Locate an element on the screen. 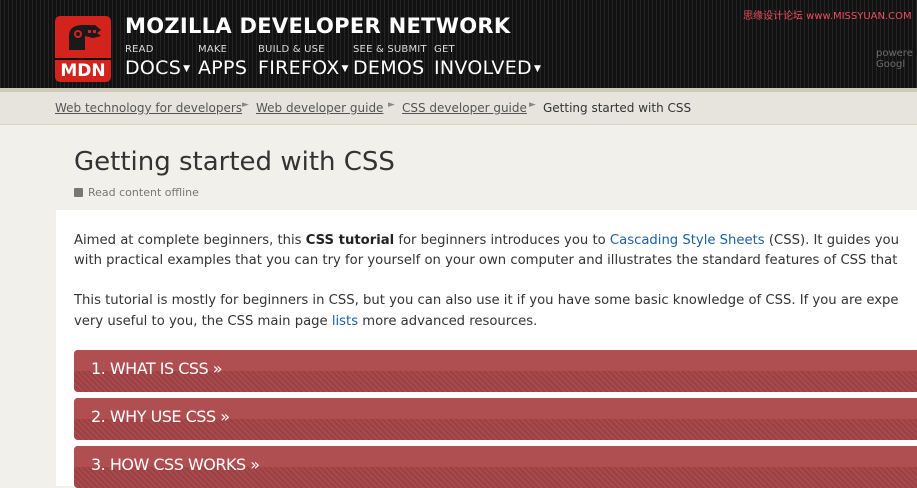 The height and width of the screenshot is (488, 917). nav-docs-small: READ is located at coordinates (139, 49).